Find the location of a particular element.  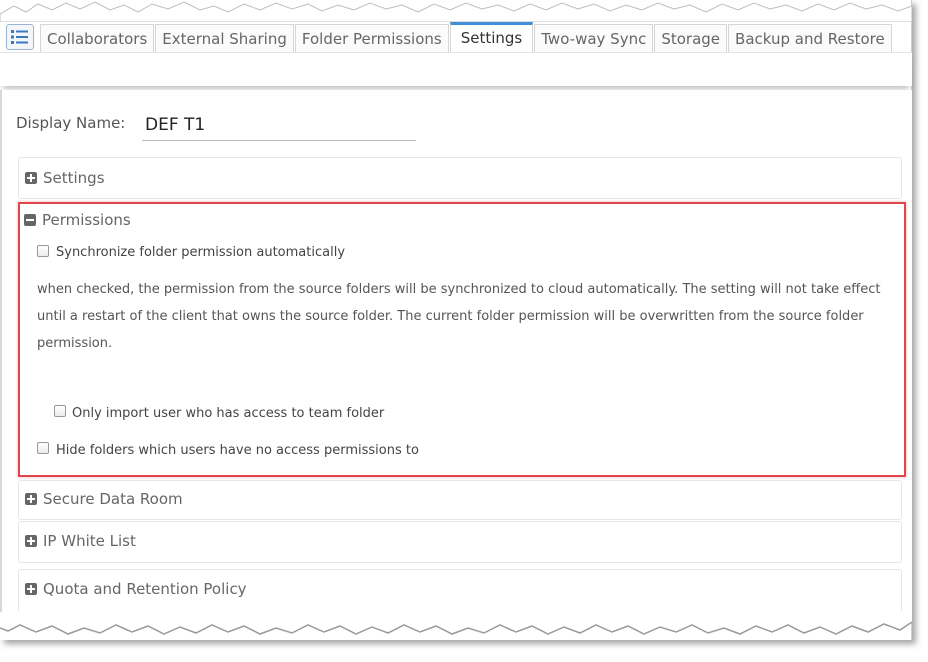

tab-folder-permissions: Folder Permissions is located at coordinates (371, 38).